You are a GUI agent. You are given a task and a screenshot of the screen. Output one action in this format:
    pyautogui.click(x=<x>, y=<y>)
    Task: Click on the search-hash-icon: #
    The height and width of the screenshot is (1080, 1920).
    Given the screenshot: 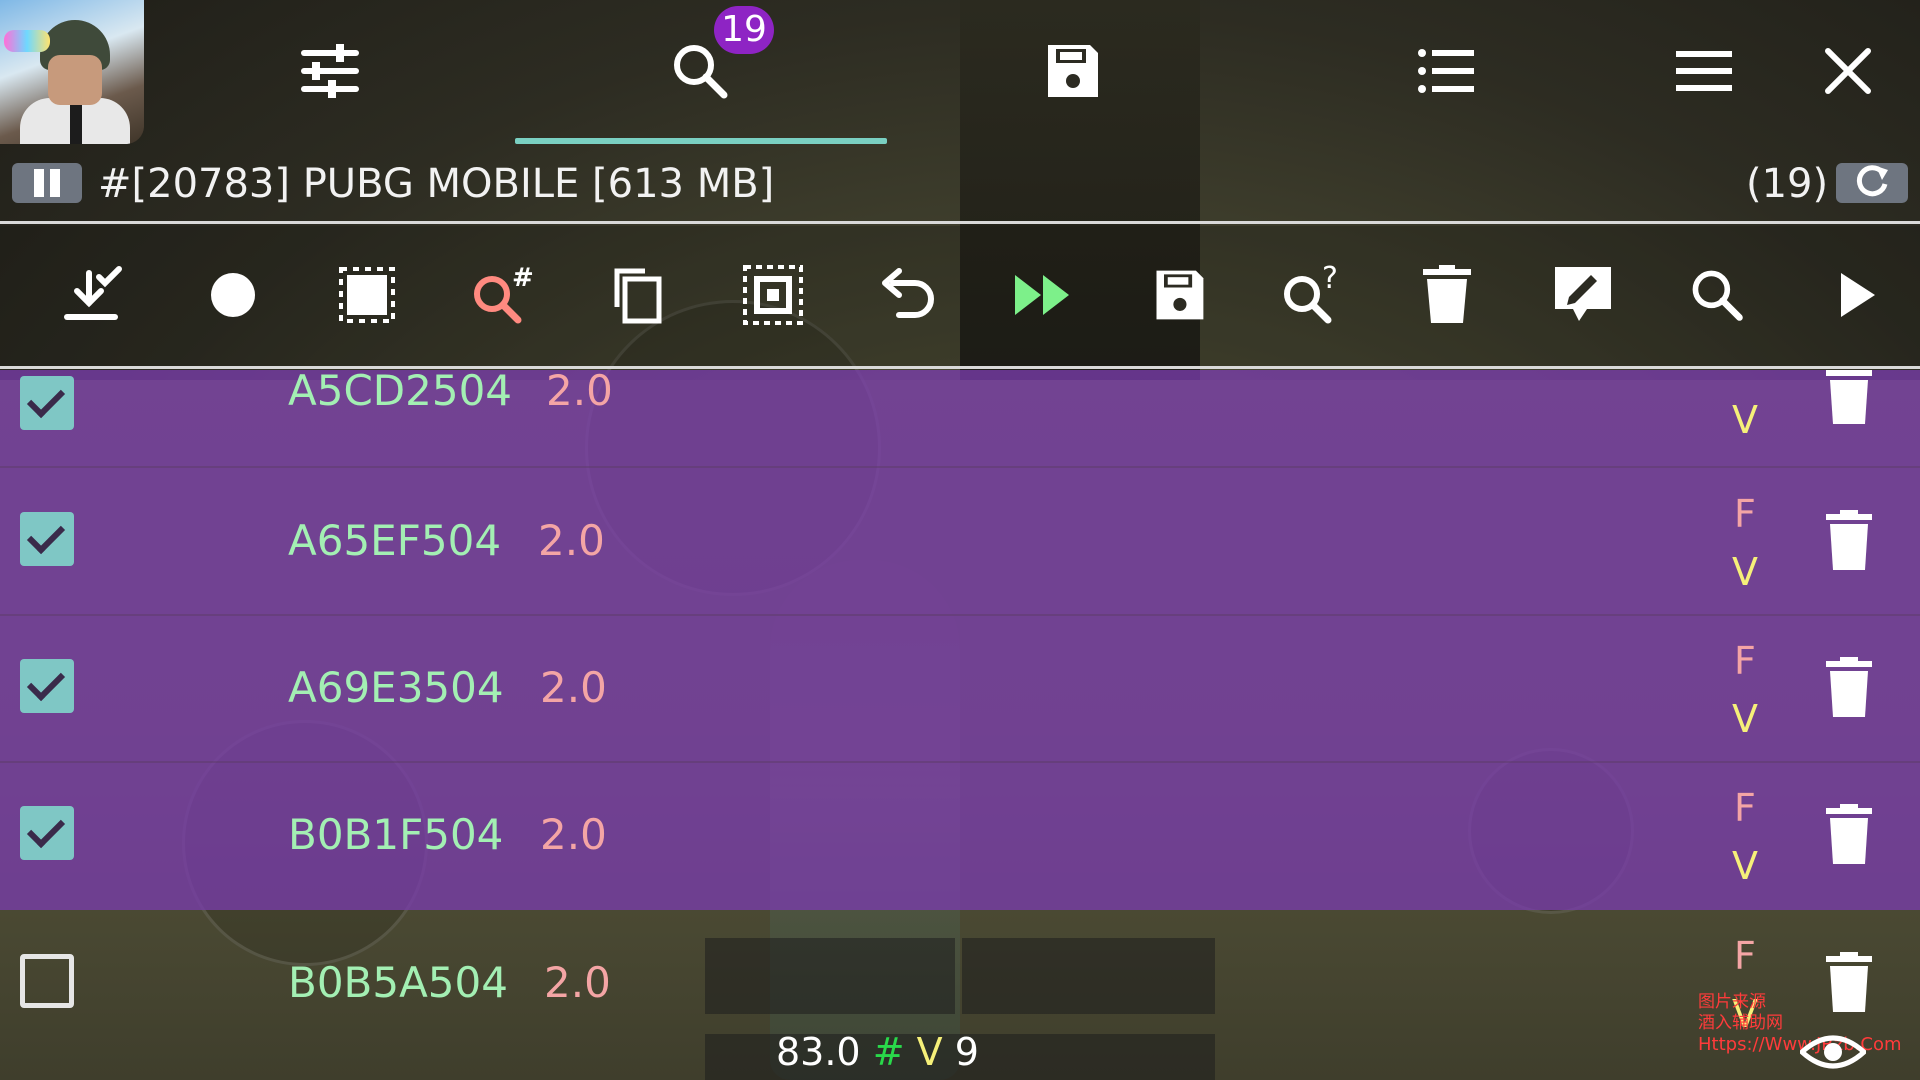 What is the action you would take?
    pyautogui.click(x=503, y=295)
    